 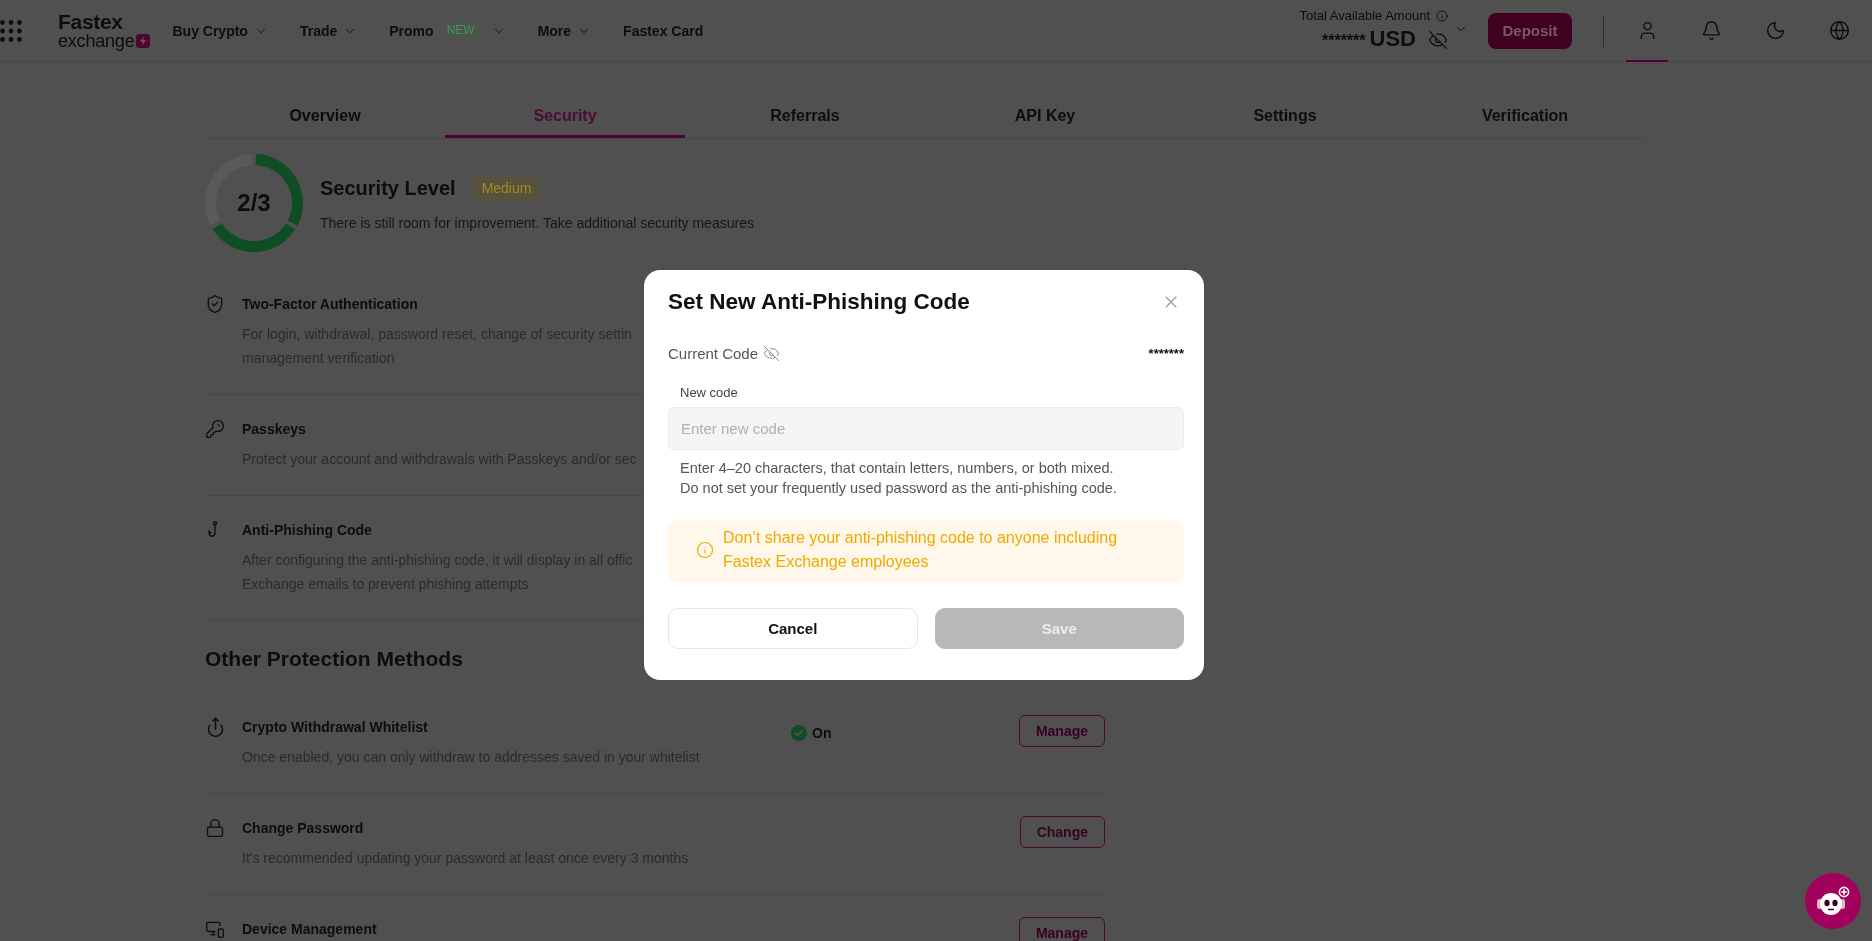 I want to click on new-badge: NEW, so click(x=460, y=30).